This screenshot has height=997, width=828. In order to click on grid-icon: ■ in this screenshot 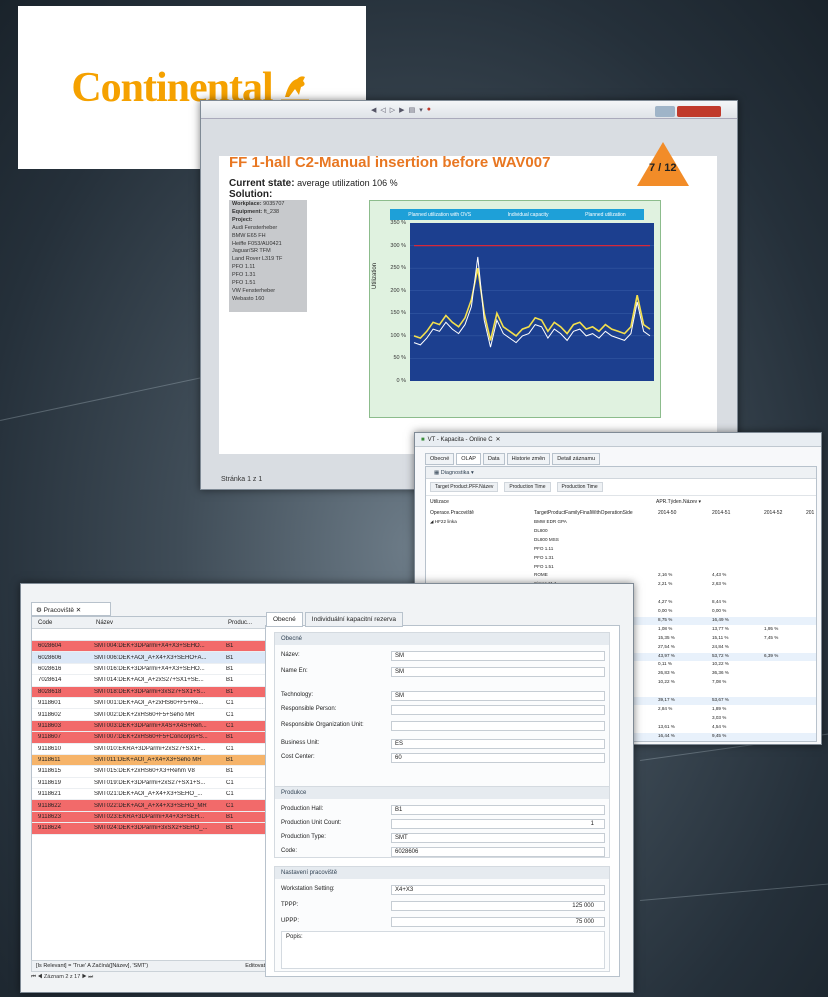, I will do `click(423, 439)`.